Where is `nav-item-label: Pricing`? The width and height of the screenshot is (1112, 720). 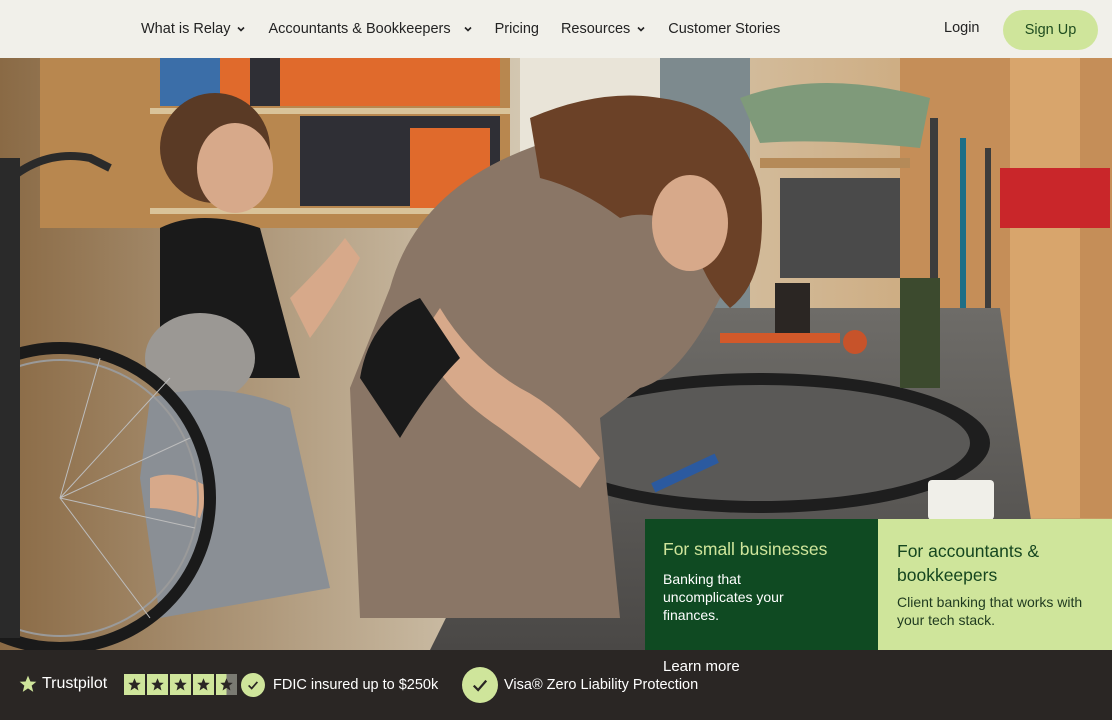 nav-item-label: Pricing is located at coordinates (516, 29).